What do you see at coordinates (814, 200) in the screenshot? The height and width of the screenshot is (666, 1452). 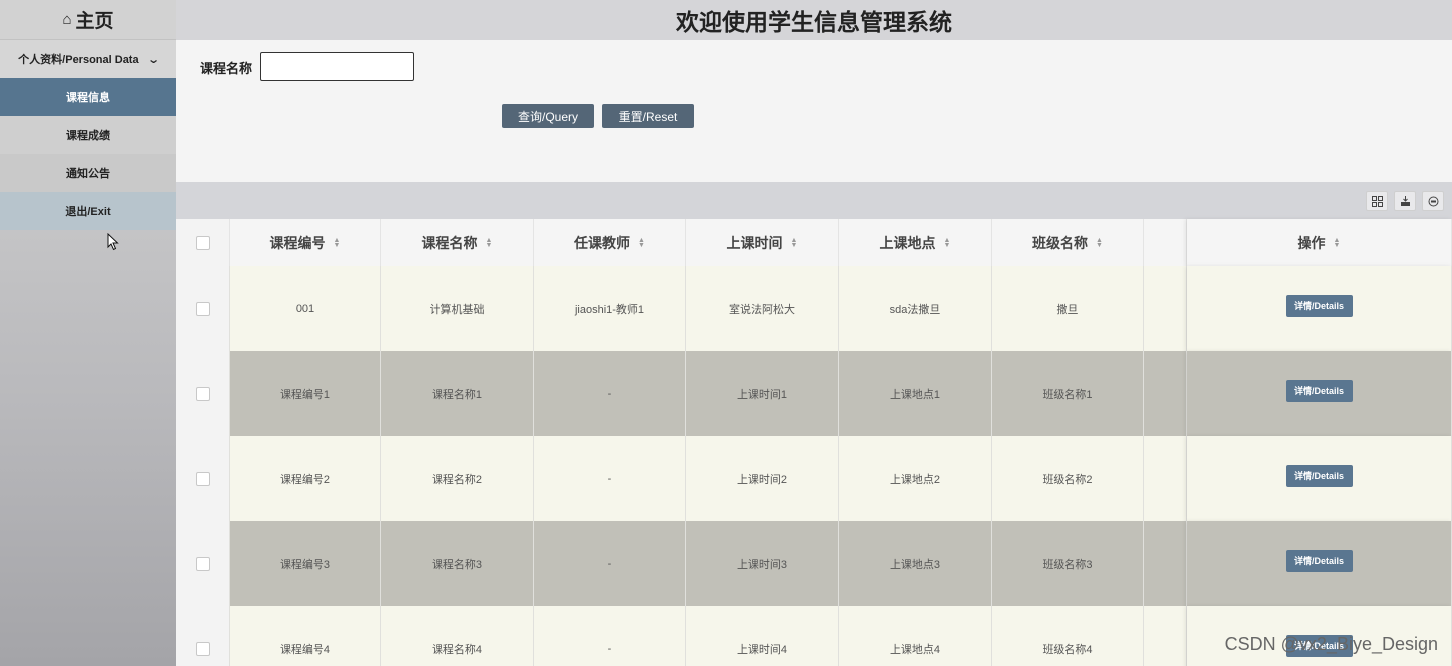 I see `table-toolbar` at bounding box center [814, 200].